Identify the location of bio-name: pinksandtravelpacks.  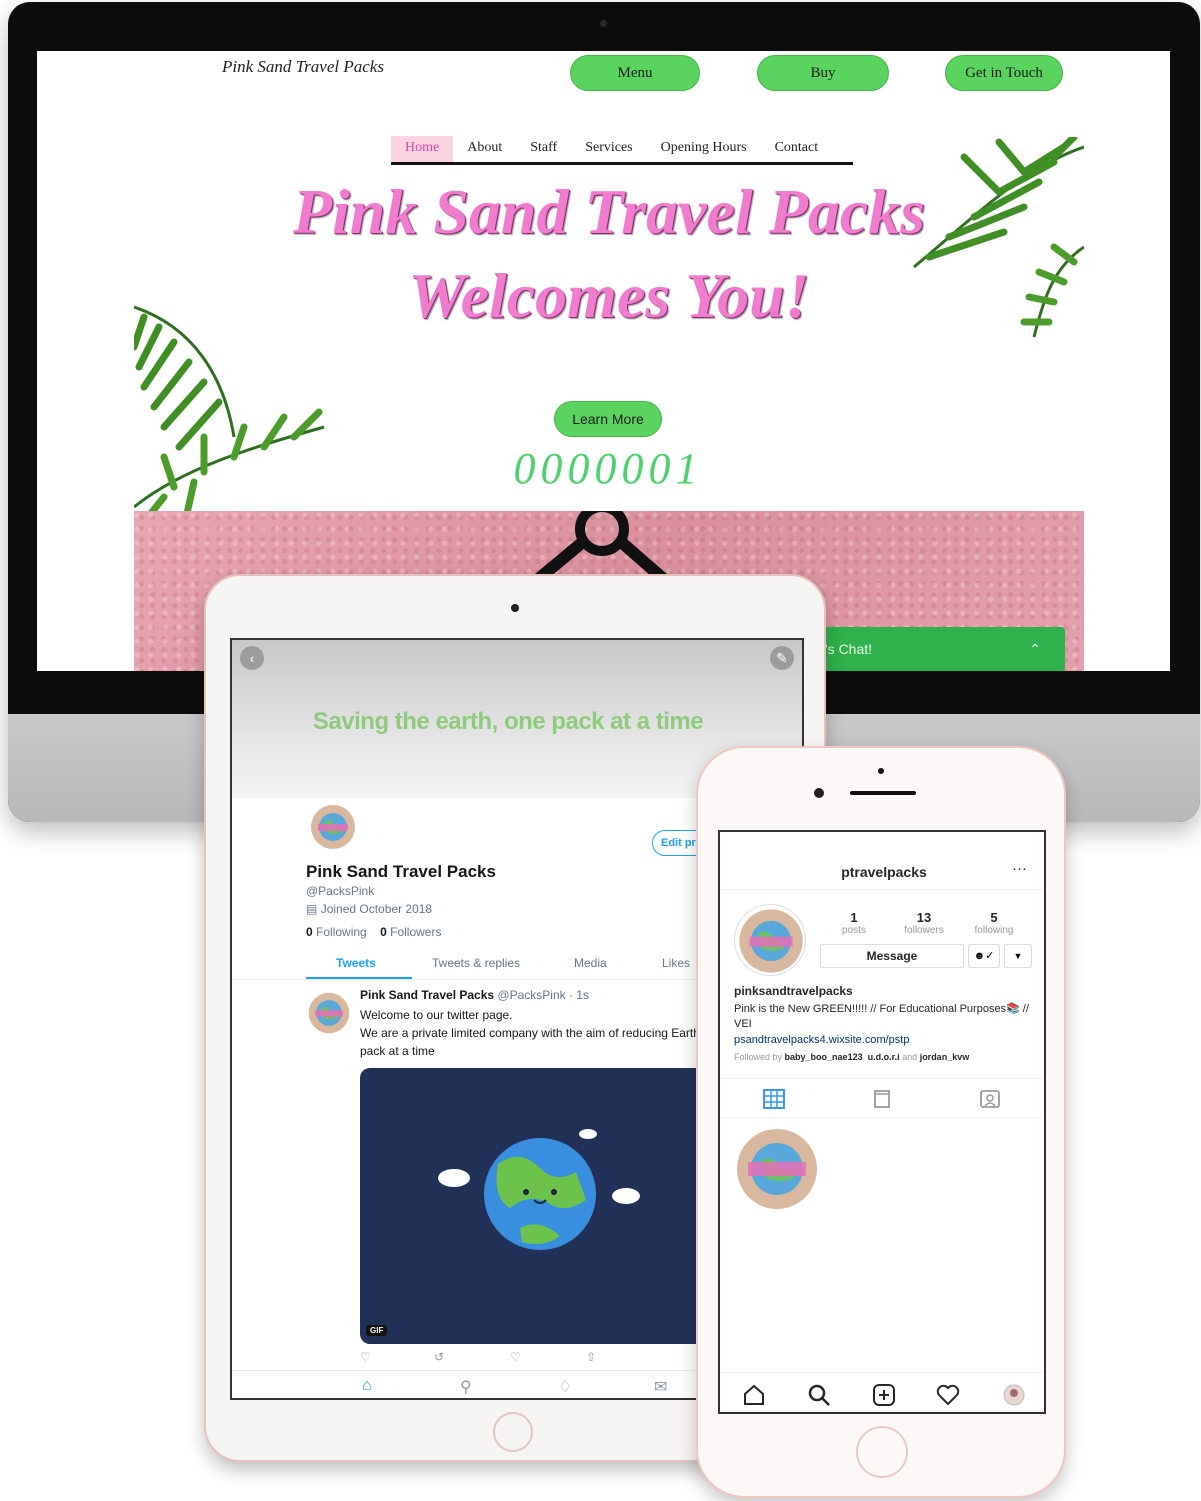
(793, 991).